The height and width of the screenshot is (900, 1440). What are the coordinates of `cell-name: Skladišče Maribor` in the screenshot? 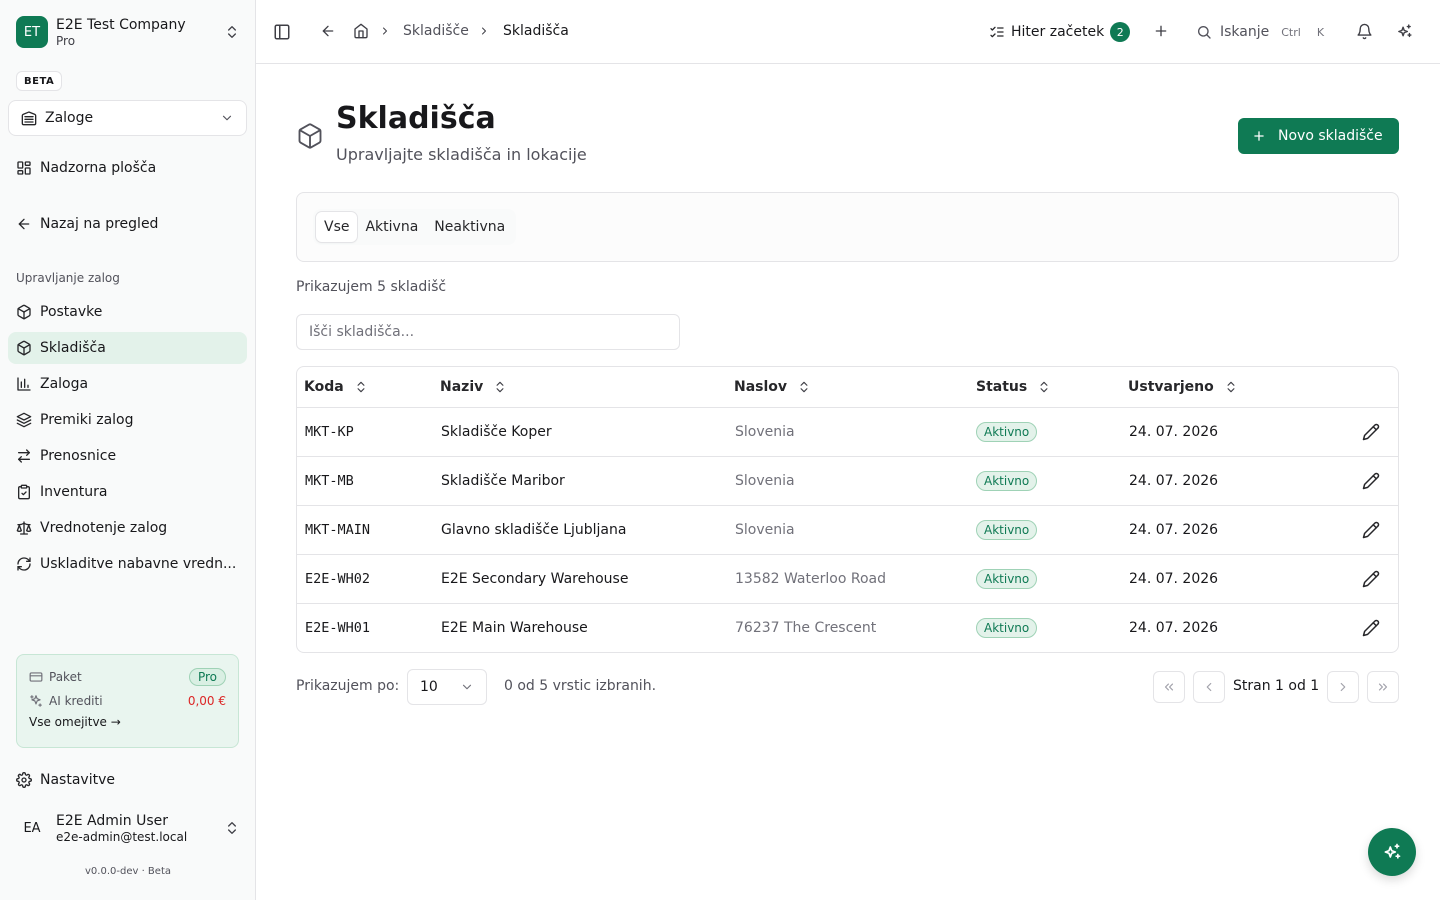 It's located at (503, 481).